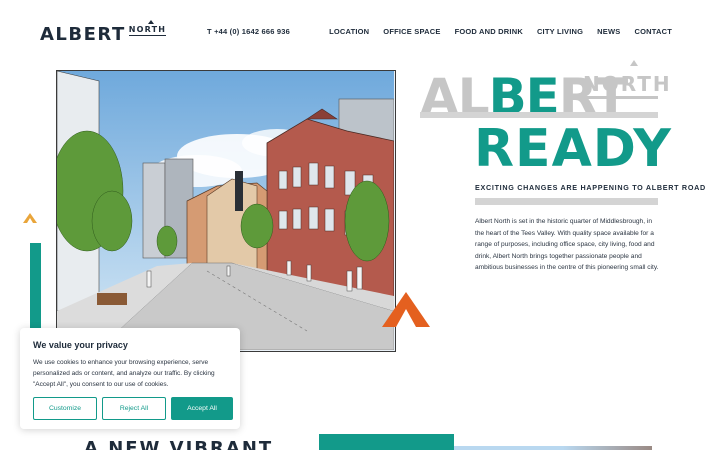  What do you see at coordinates (248, 31) in the screenshot?
I see `phone-number: T +44 (0) 1642 666 936` at bounding box center [248, 31].